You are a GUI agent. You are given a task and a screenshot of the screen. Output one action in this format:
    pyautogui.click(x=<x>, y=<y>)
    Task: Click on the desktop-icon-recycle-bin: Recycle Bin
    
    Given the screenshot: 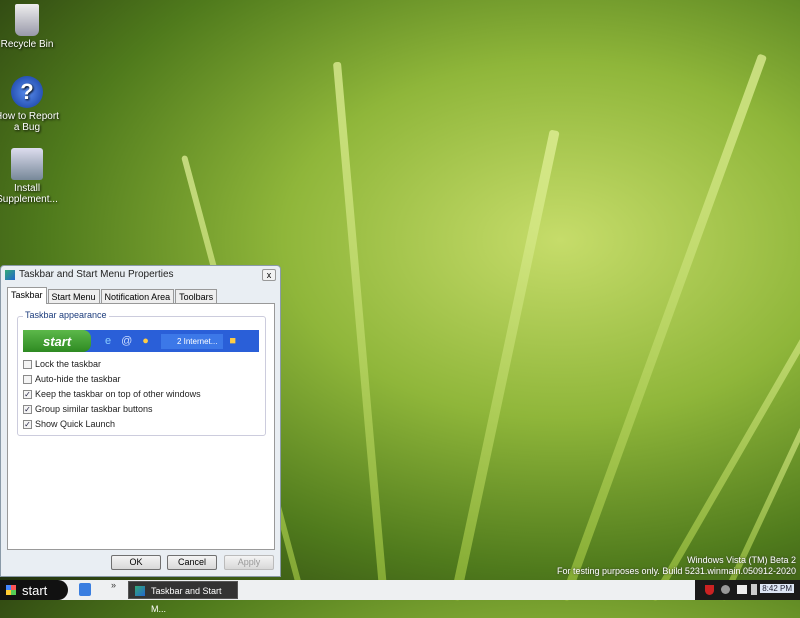 What is the action you would take?
    pyautogui.click(x=31, y=27)
    